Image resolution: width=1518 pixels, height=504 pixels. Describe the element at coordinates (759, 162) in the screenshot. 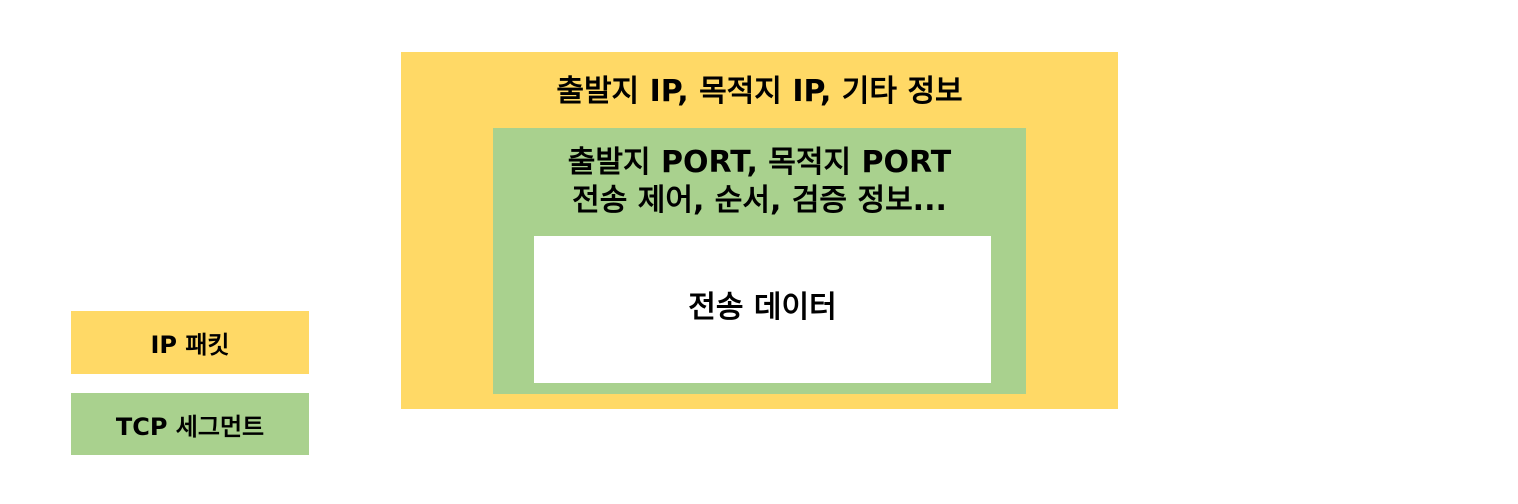

I see `tcp-header-line1: 출발지 PORT, 목적지 PORT` at that location.